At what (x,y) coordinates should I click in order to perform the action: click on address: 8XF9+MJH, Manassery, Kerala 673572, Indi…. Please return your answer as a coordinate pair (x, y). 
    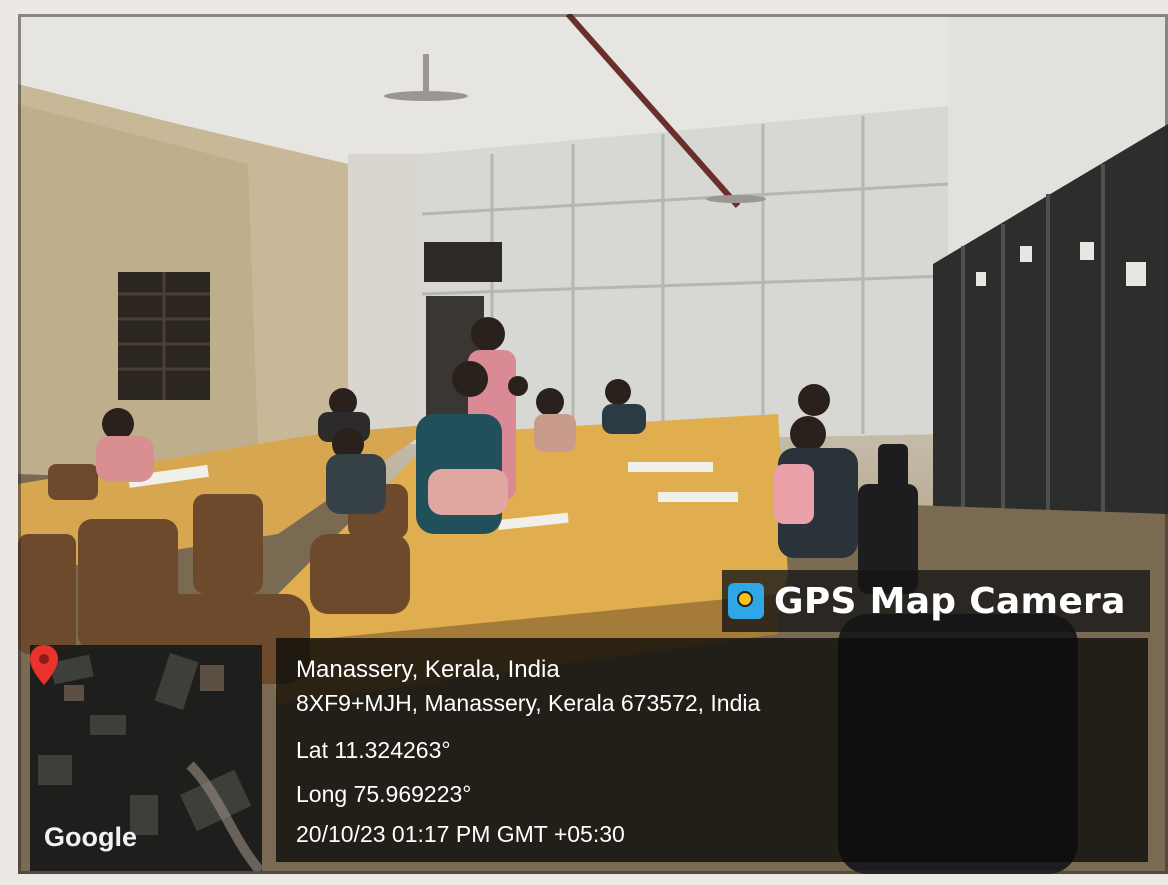
    Looking at the image, I should click on (528, 703).